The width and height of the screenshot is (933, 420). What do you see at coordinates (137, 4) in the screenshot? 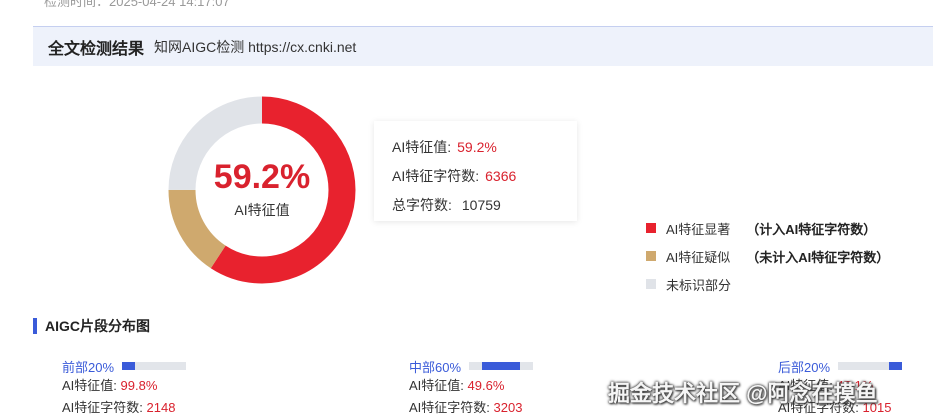
I see `check-time-text: 检测时间：2025-04-24 14:17:07` at bounding box center [137, 4].